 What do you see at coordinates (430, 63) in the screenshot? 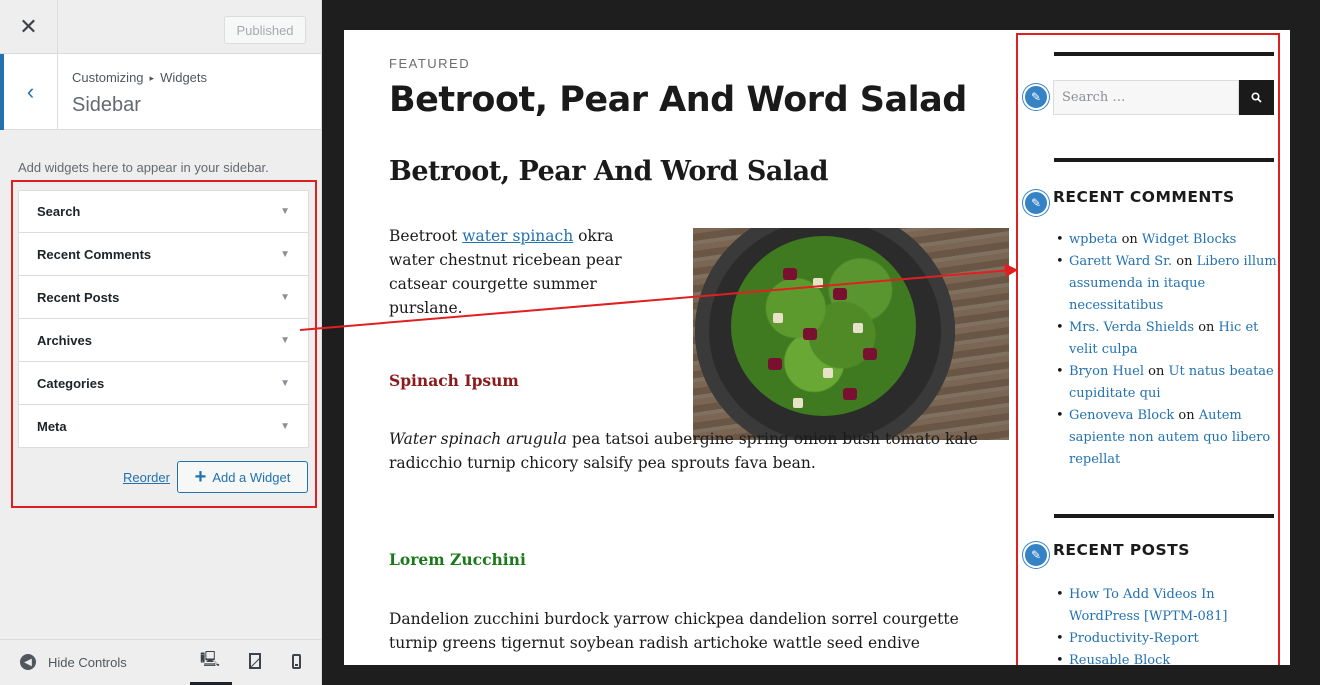
I see `featured-label: FEATURED` at bounding box center [430, 63].